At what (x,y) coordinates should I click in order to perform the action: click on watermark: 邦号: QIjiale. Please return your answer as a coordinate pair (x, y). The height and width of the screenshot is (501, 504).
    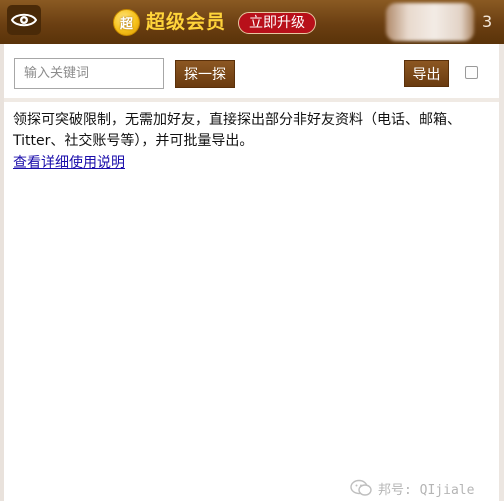
    Looking at the image, I should click on (412, 488).